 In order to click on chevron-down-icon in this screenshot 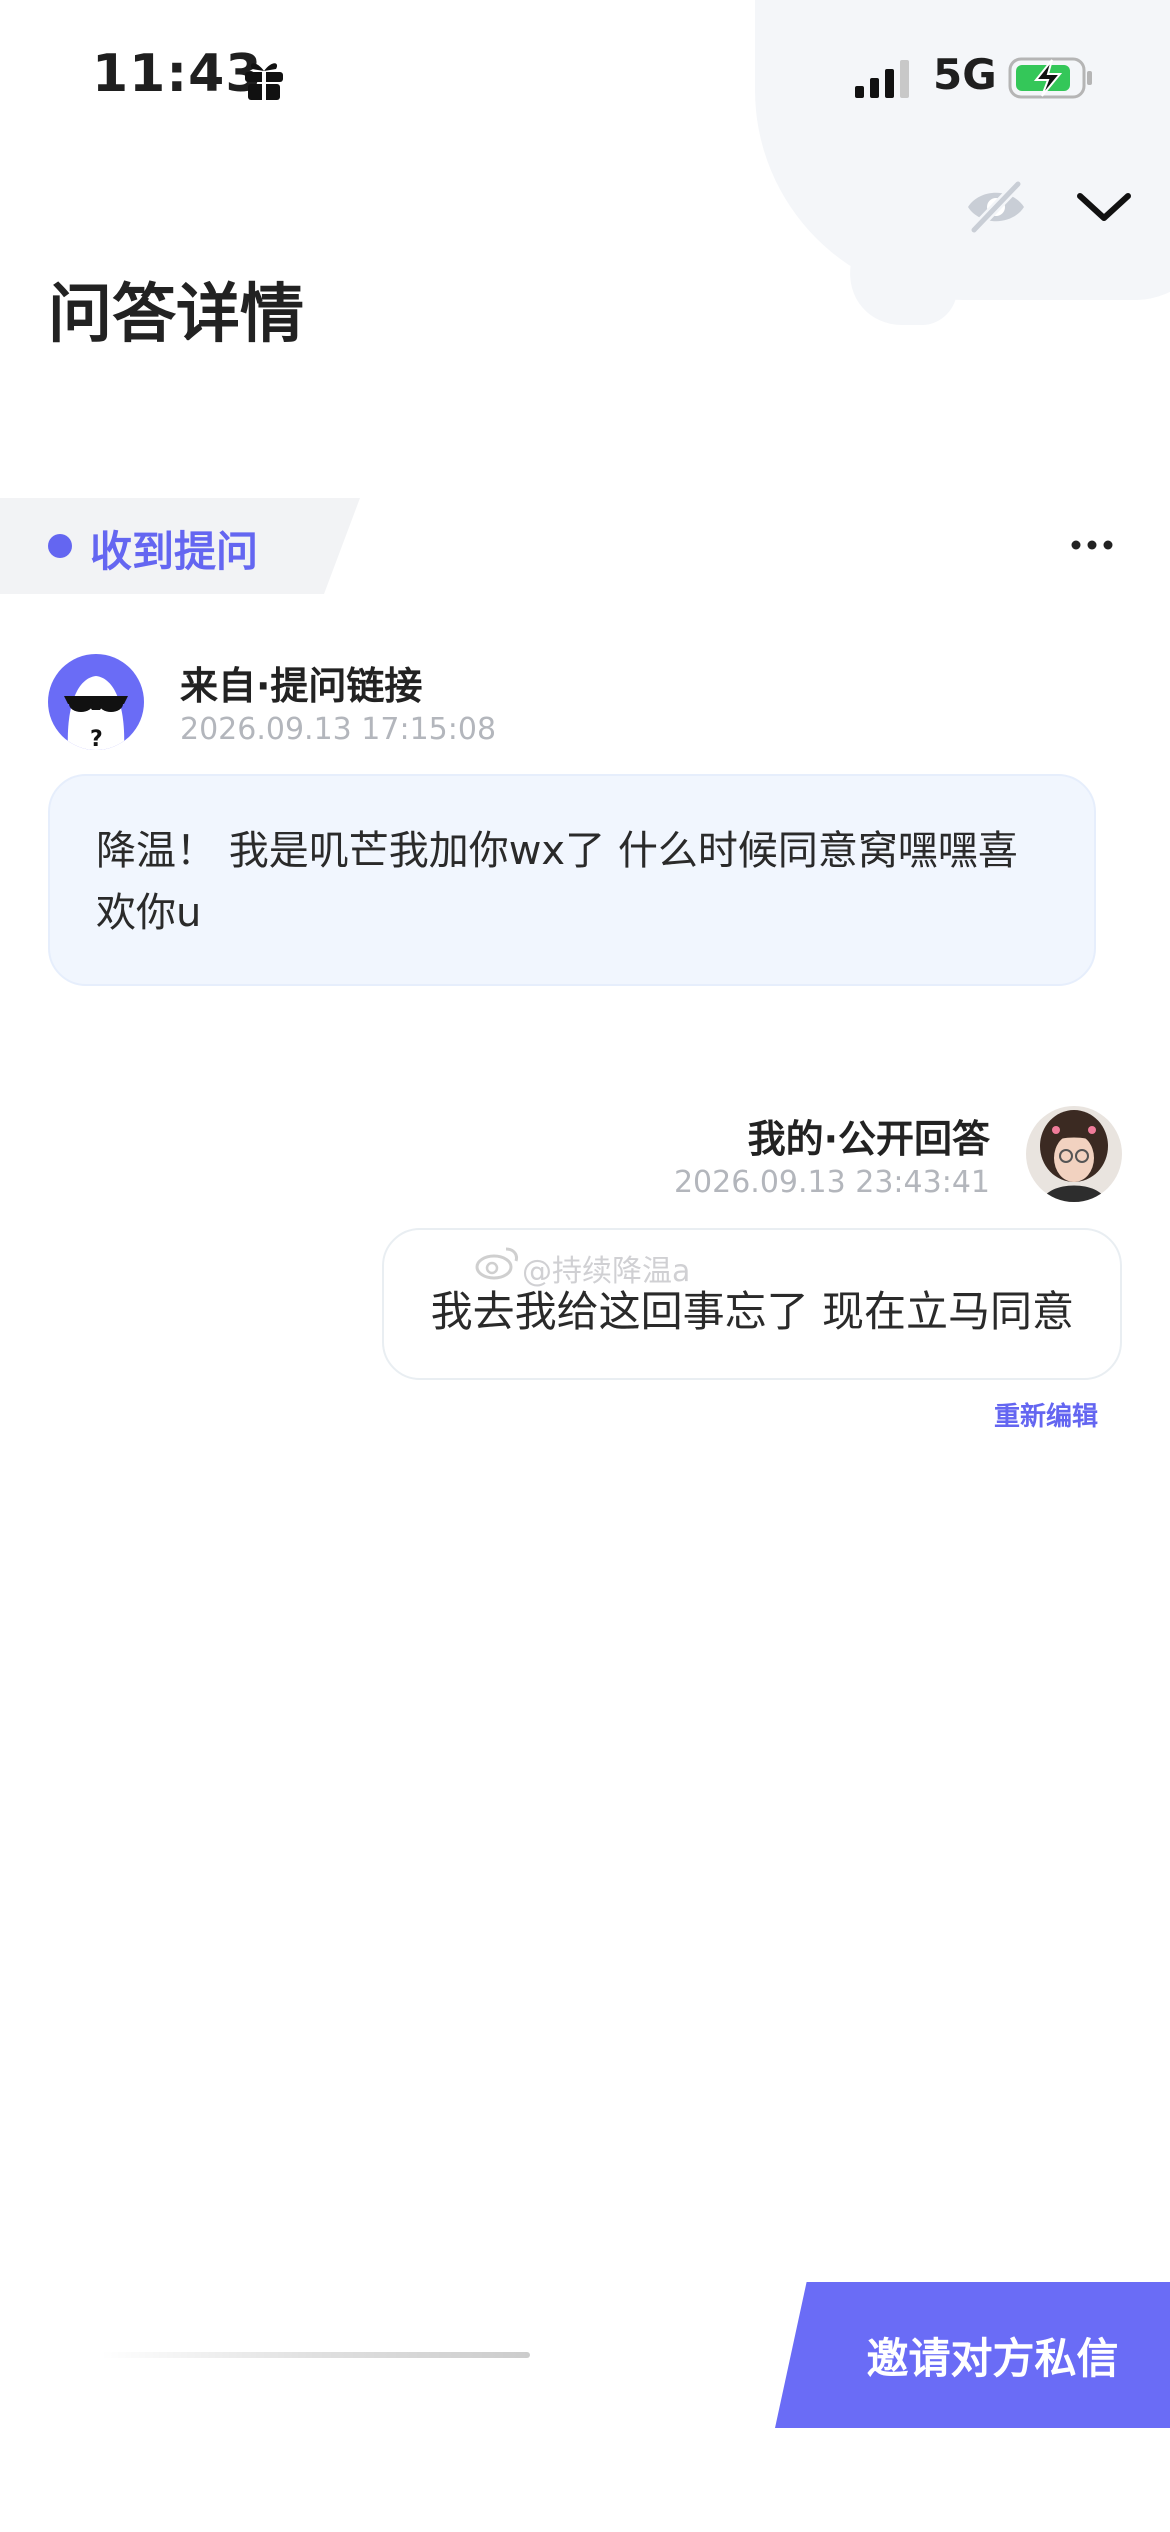, I will do `click(1104, 206)`.